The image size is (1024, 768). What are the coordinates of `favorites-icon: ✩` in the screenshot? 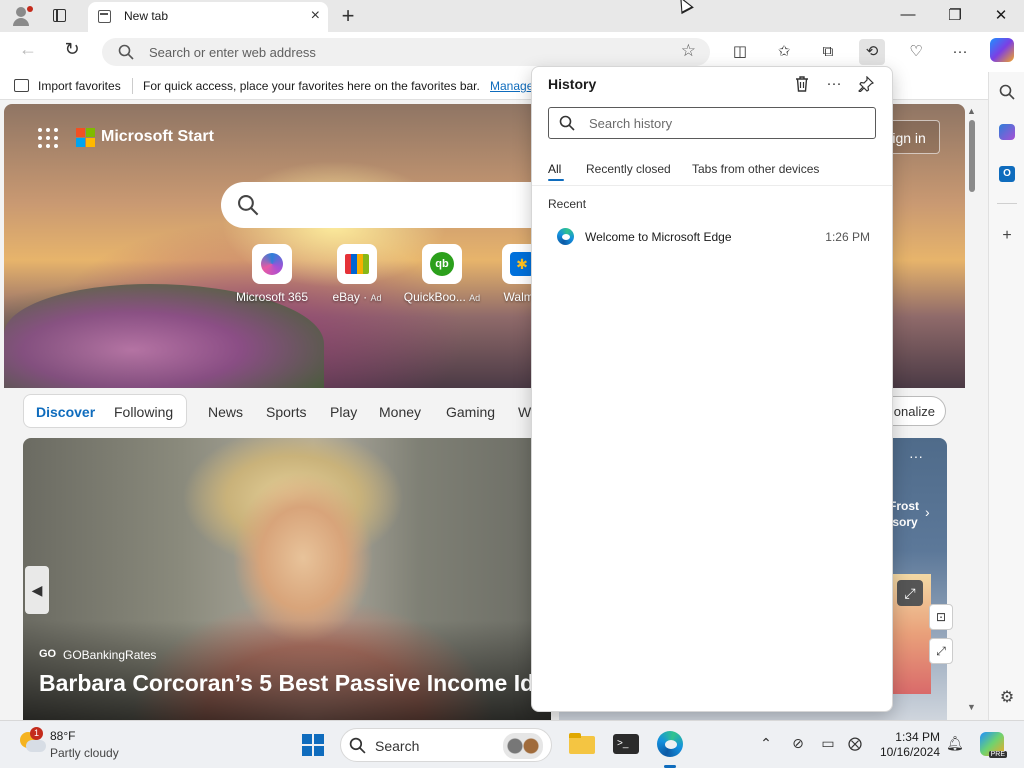 It's located at (784, 52).